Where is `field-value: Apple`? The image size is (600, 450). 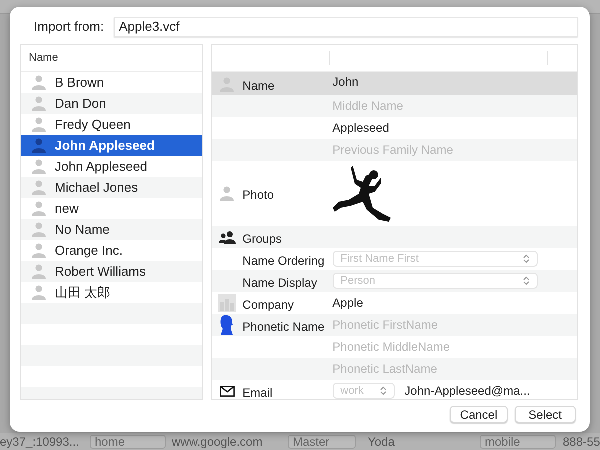 field-value: Apple is located at coordinates (348, 303).